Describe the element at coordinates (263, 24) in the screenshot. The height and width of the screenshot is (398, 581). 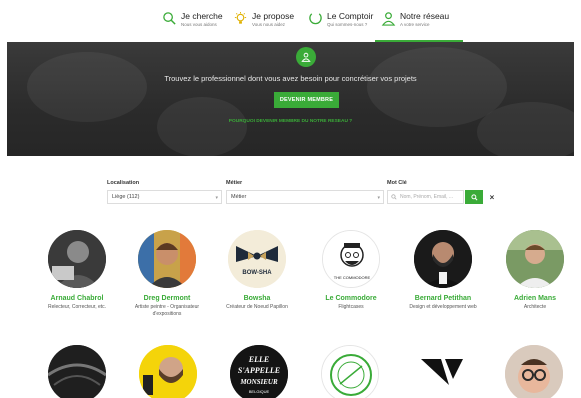
I see `nav-item-je-propose: Je propose Vous nous aidez` at that location.